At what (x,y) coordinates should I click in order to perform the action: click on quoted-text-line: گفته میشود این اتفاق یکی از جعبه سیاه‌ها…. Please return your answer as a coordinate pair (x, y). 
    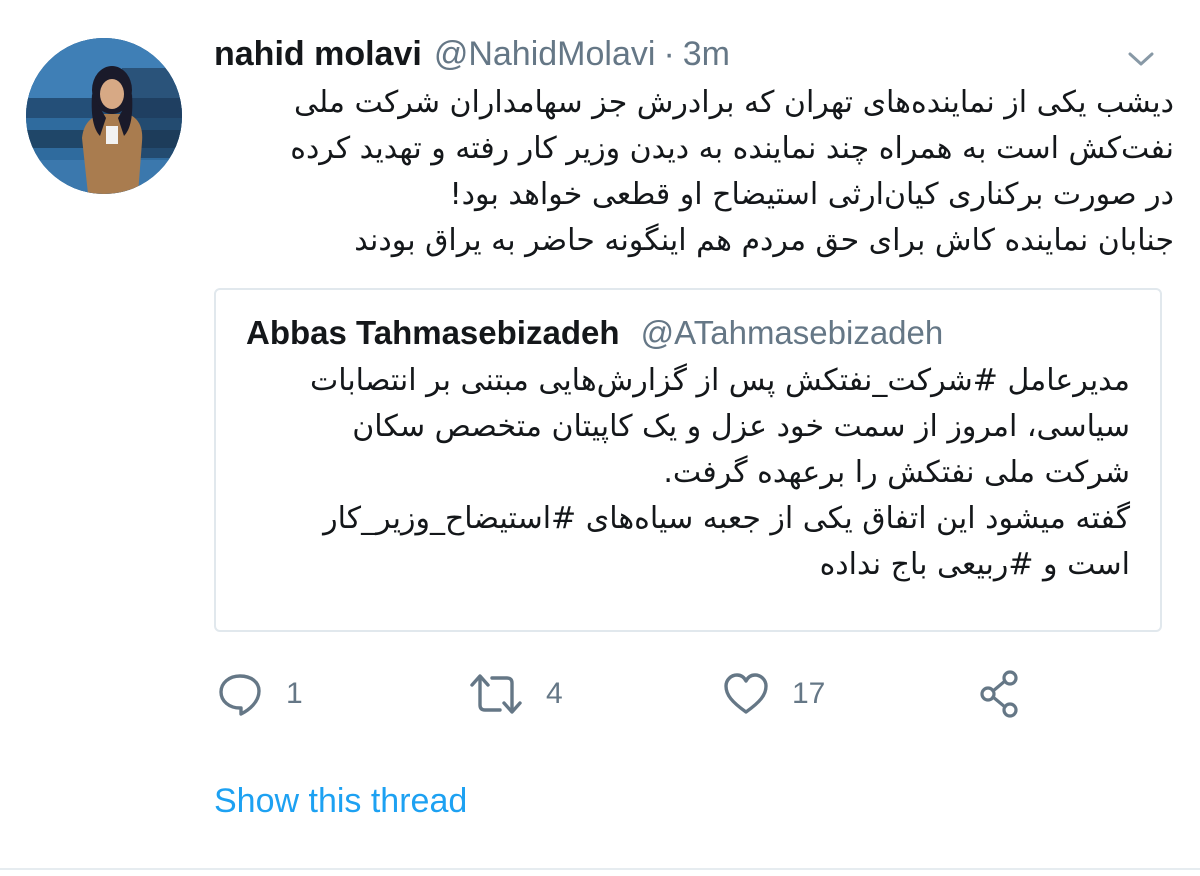
    Looking at the image, I should click on (726, 518).